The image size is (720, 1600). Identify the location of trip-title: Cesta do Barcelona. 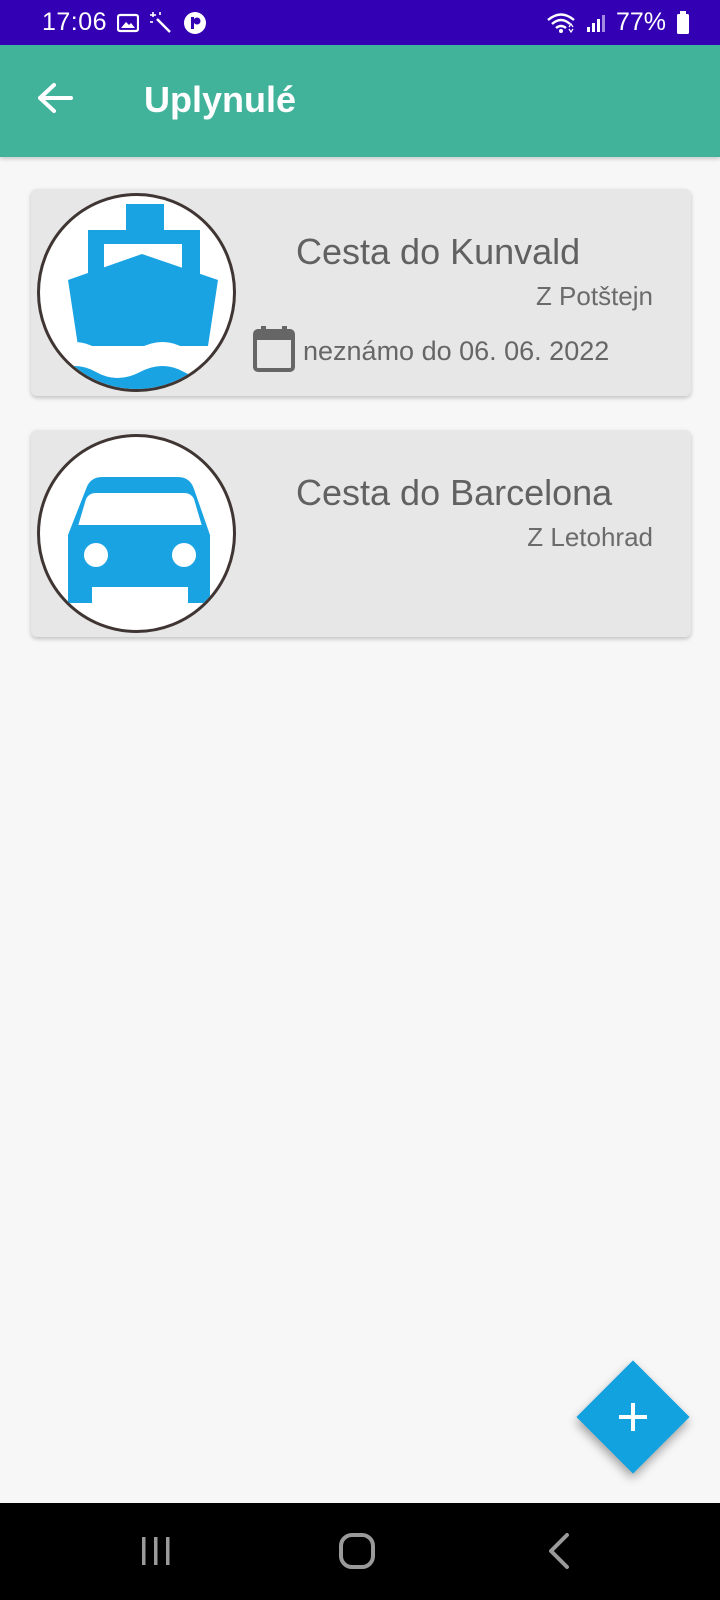
(454, 492).